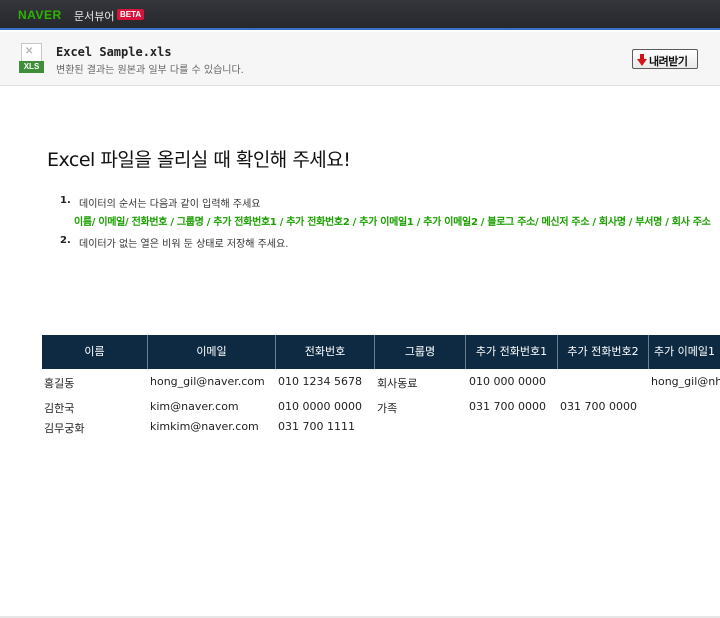  I want to click on step-2-number: 2., so click(65, 240).